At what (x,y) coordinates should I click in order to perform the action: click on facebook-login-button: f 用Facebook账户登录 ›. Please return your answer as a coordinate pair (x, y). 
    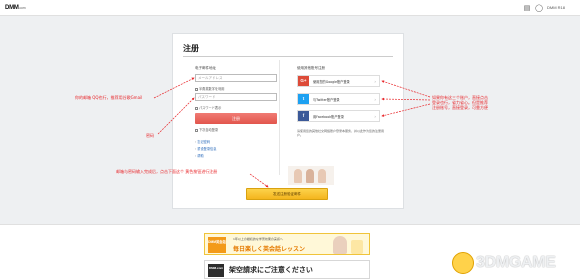
    Looking at the image, I should click on (338, 116).